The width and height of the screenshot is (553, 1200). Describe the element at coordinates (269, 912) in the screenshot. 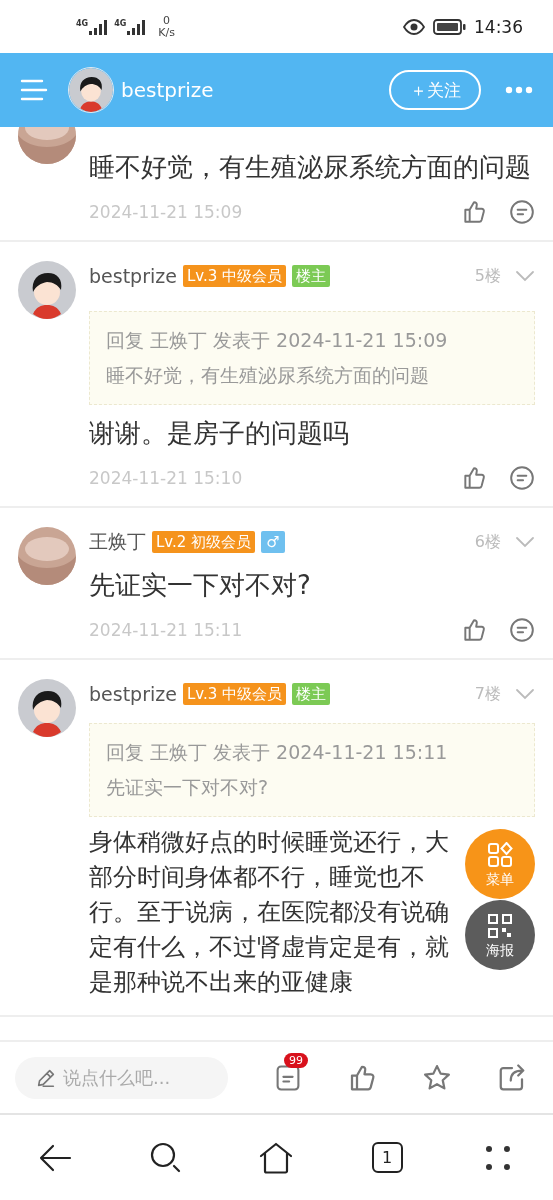

I see `post-content: 身体稍微好点的时候睡觉还行，大部分时间身体都不行，睡觉也不行。至于说病，在医院都没有说确定有什么，不过肾虚肯定是有，就是那种说不出来的亚健康` at that location.